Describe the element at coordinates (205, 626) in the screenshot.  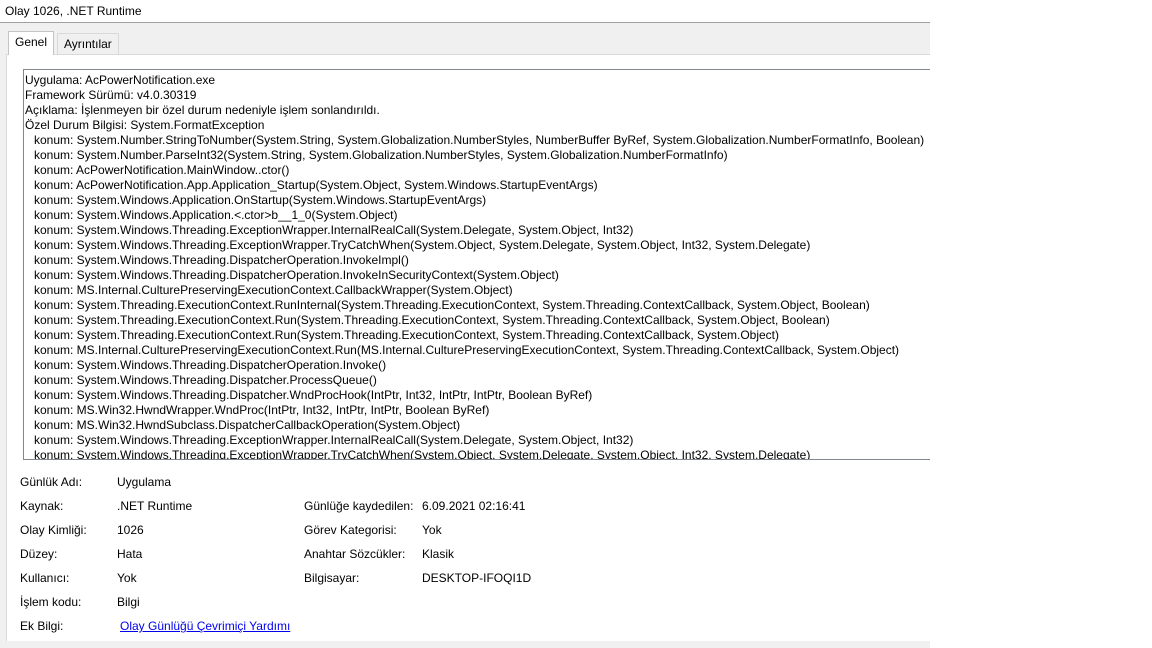
I see `online-help-link: Olay Günlüğü Çevrimiçi Yardımı` at that location.